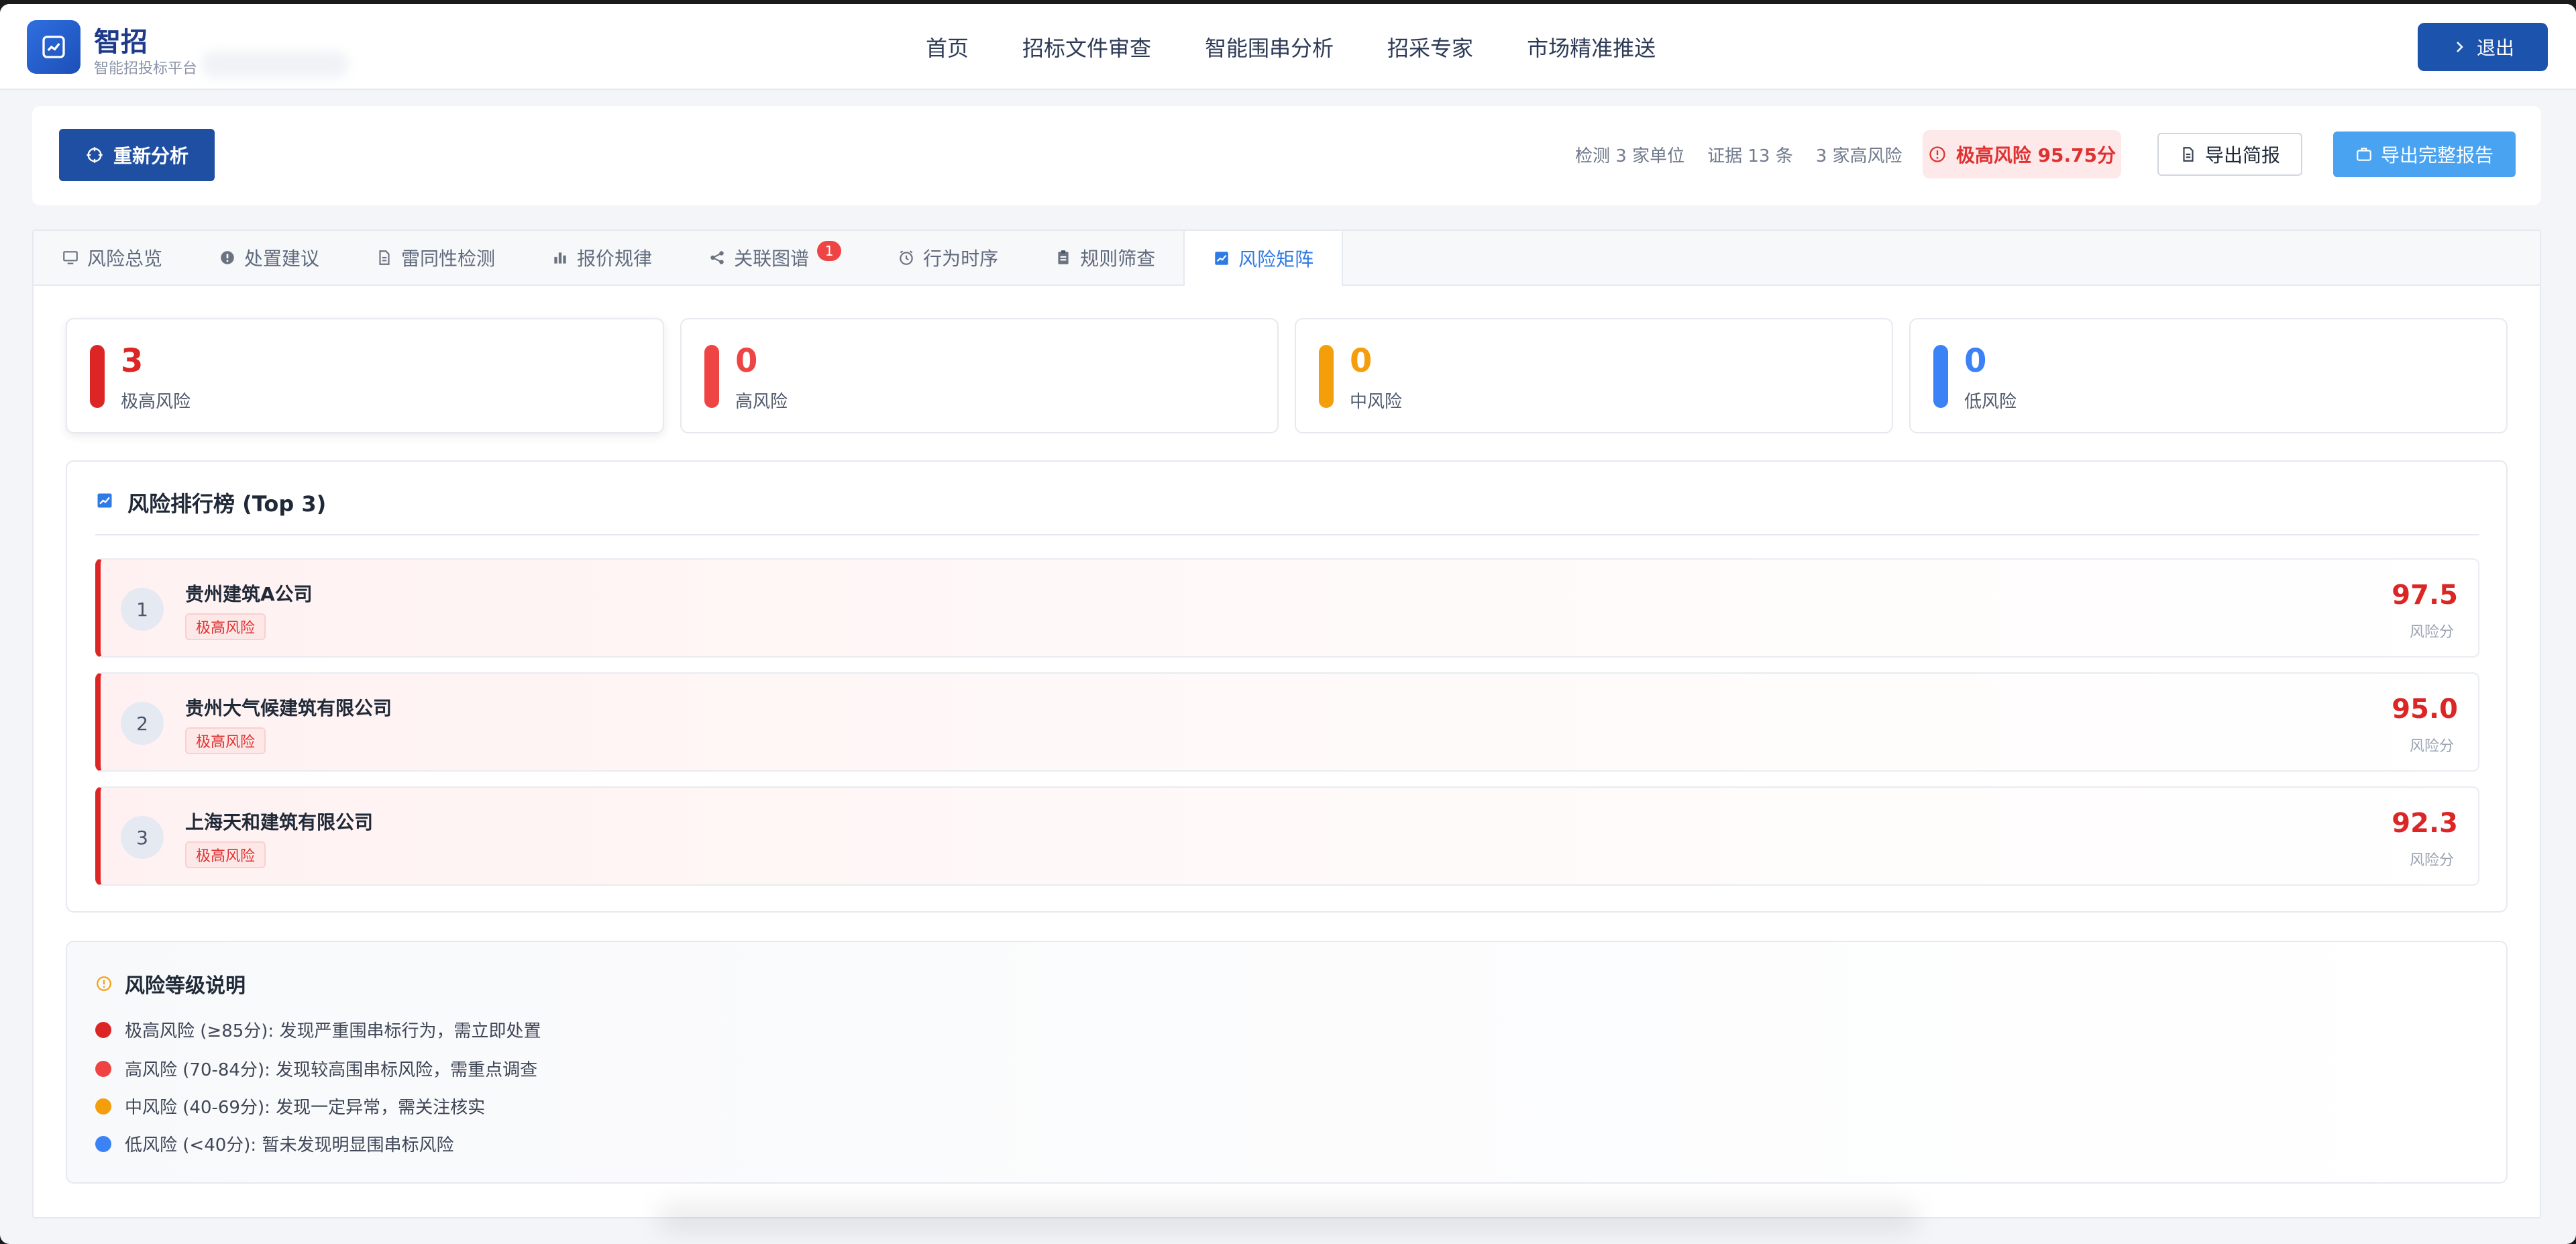  I want to click on legend-item: 高风险 (70-84分): 发现较高围串标风险，需重点调查, so click(316, 1068).